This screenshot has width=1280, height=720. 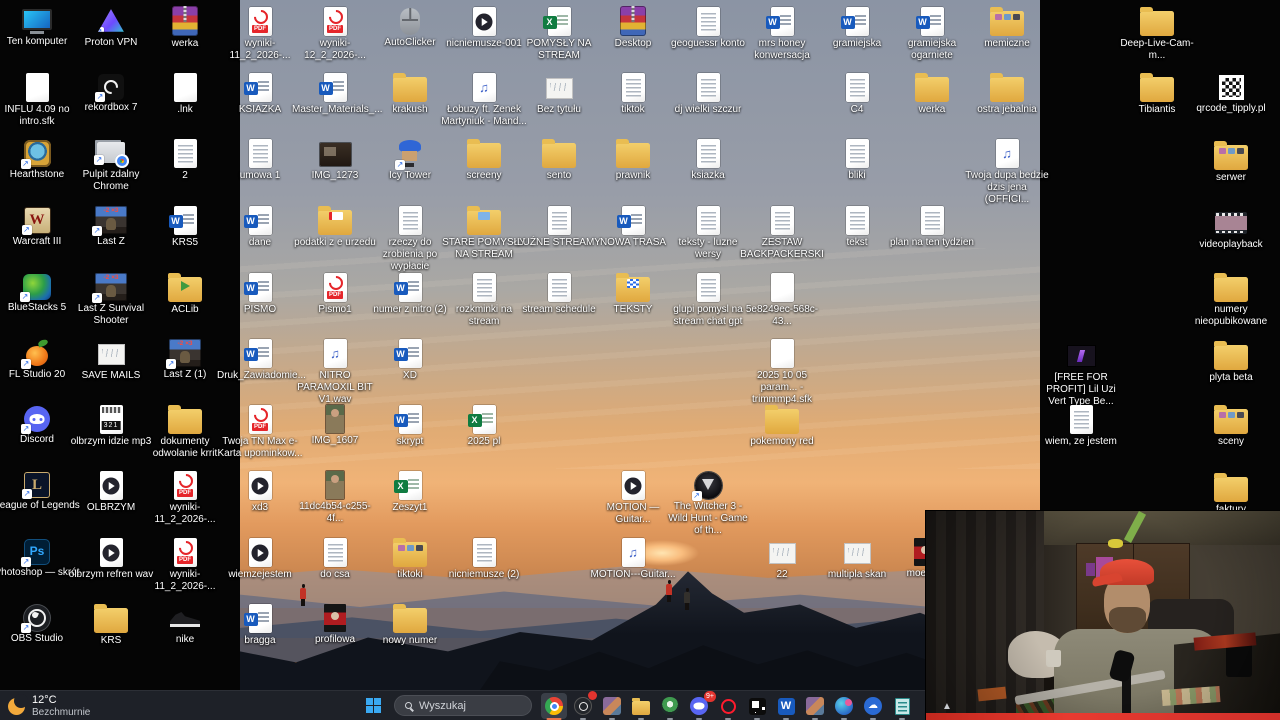 I want to click on desktop-icon: C4, so click(x=857, y=94).